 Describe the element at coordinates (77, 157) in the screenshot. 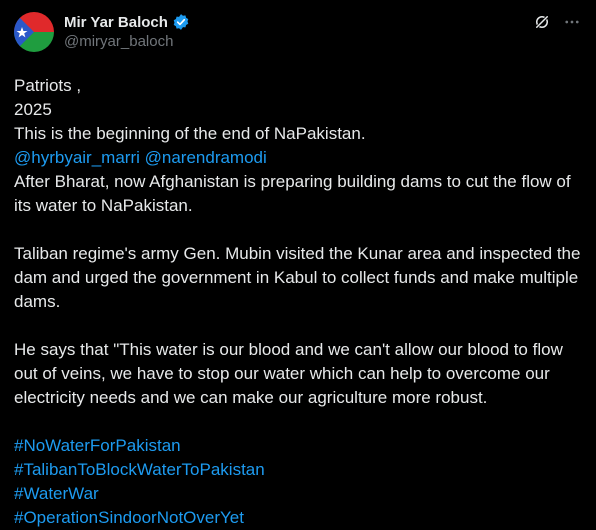

I see `mention-link: @hyrbyair_marri` at that location.